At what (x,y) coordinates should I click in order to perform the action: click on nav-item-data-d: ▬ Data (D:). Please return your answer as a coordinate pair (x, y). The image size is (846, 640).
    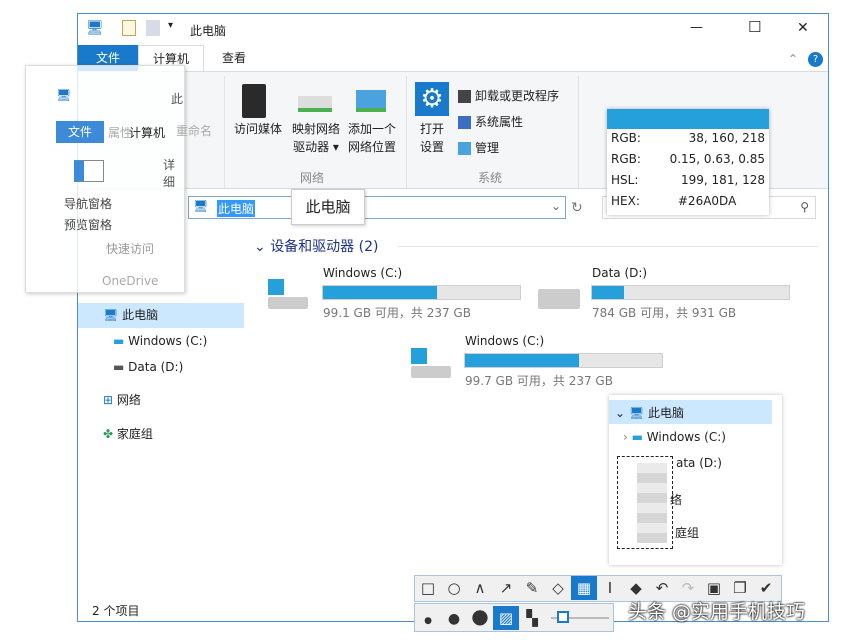
    Looking at the image, I should click on (148, 367).